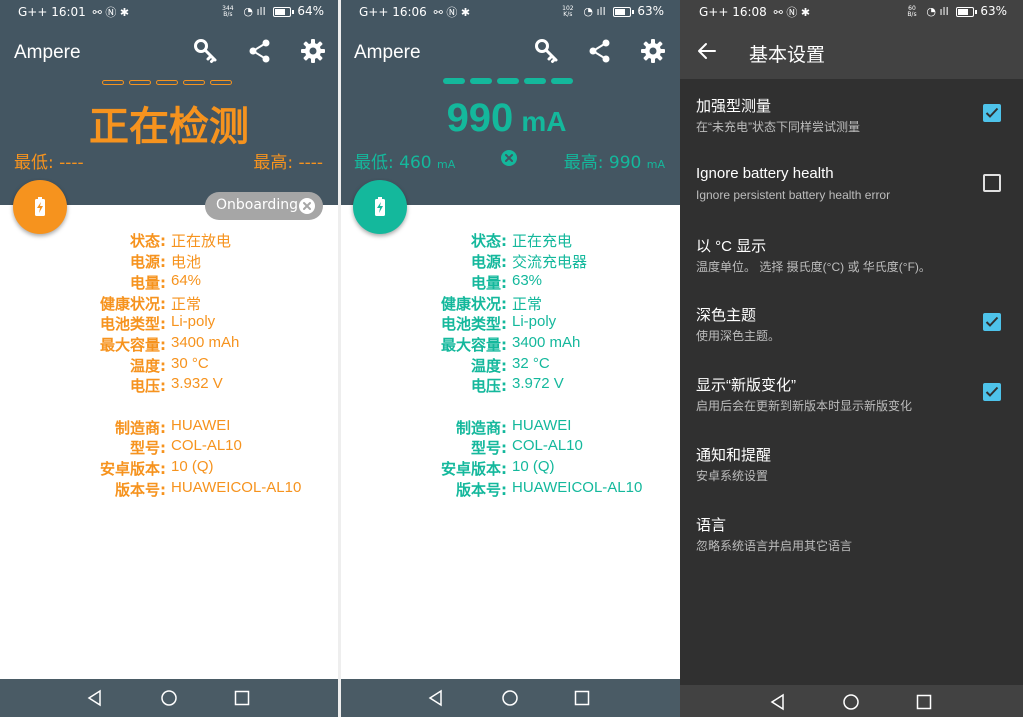  What do you see at coordinates (851, 12) in the screenshot?
I see `status-bar: G++ 16:08 ⚯ Ⓝ ✱ 60 B/s ◔ ıll 63%` at bounding box center [851, 12].